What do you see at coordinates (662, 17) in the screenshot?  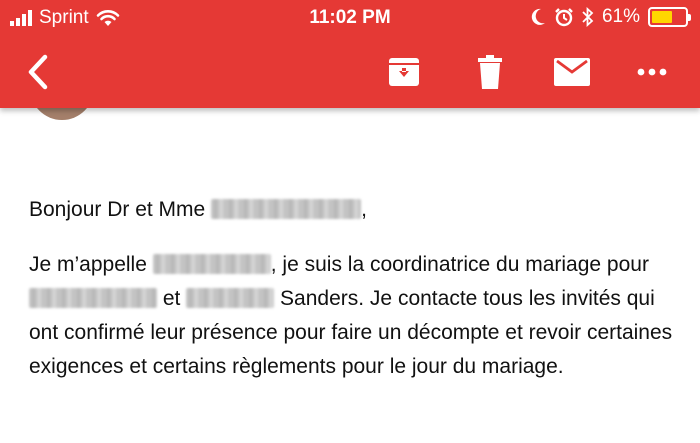 I see `battery-level` at bounding box center [662, 17].